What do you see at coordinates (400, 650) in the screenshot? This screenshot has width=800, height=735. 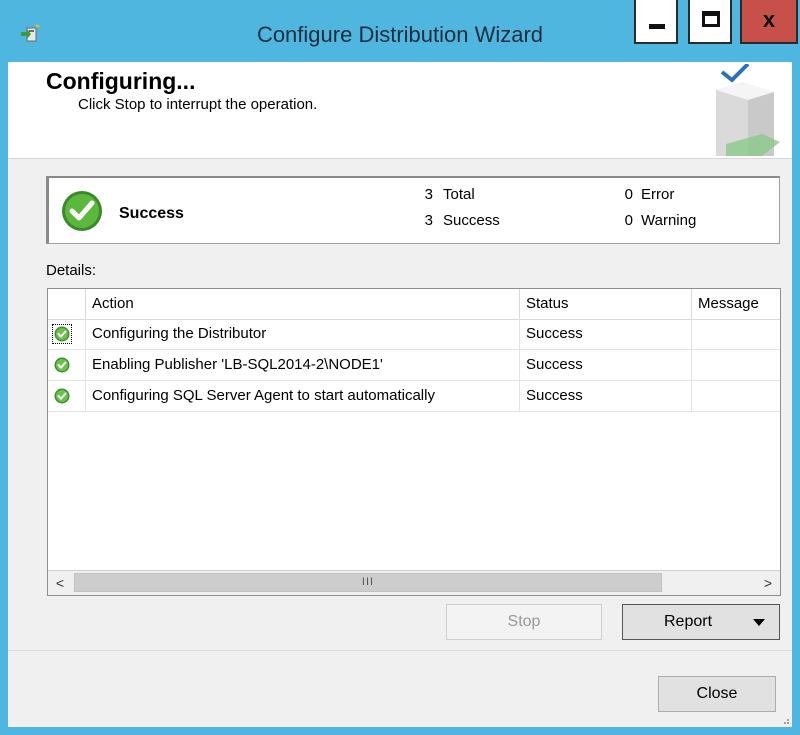 I see `footer-divider` at bounding box center [400, 650].